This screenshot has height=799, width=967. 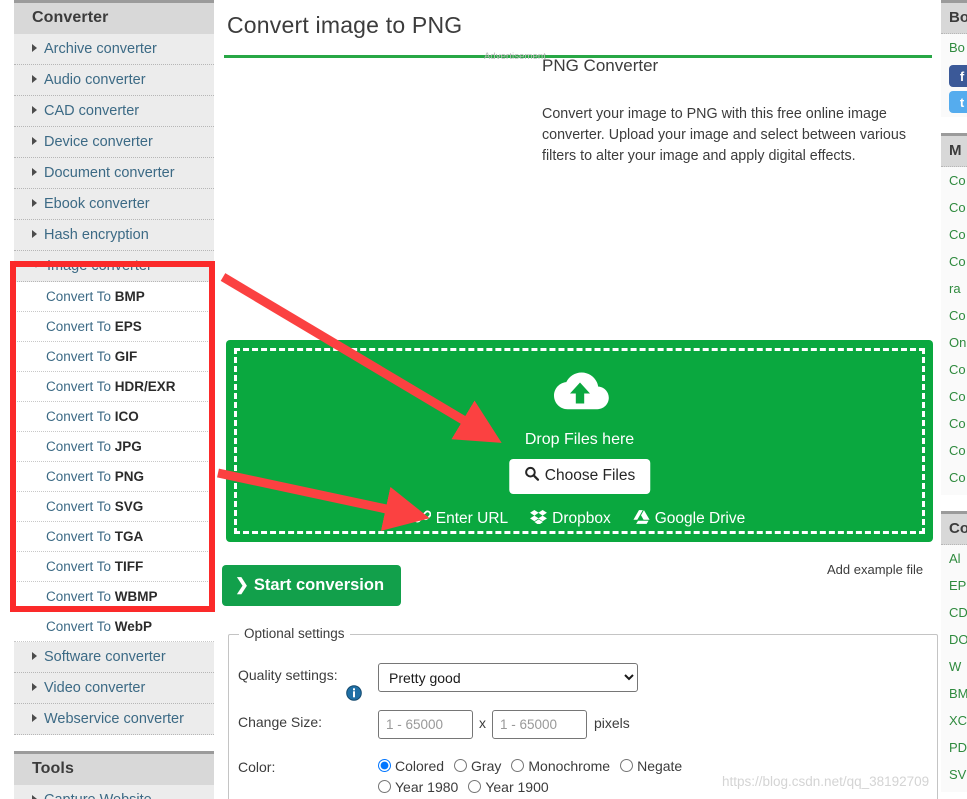 What do you see at coordinates (508, 786) in the screenshot?
I see `color-option-year-1900: Year 1900` at bounding box center [508, 786].